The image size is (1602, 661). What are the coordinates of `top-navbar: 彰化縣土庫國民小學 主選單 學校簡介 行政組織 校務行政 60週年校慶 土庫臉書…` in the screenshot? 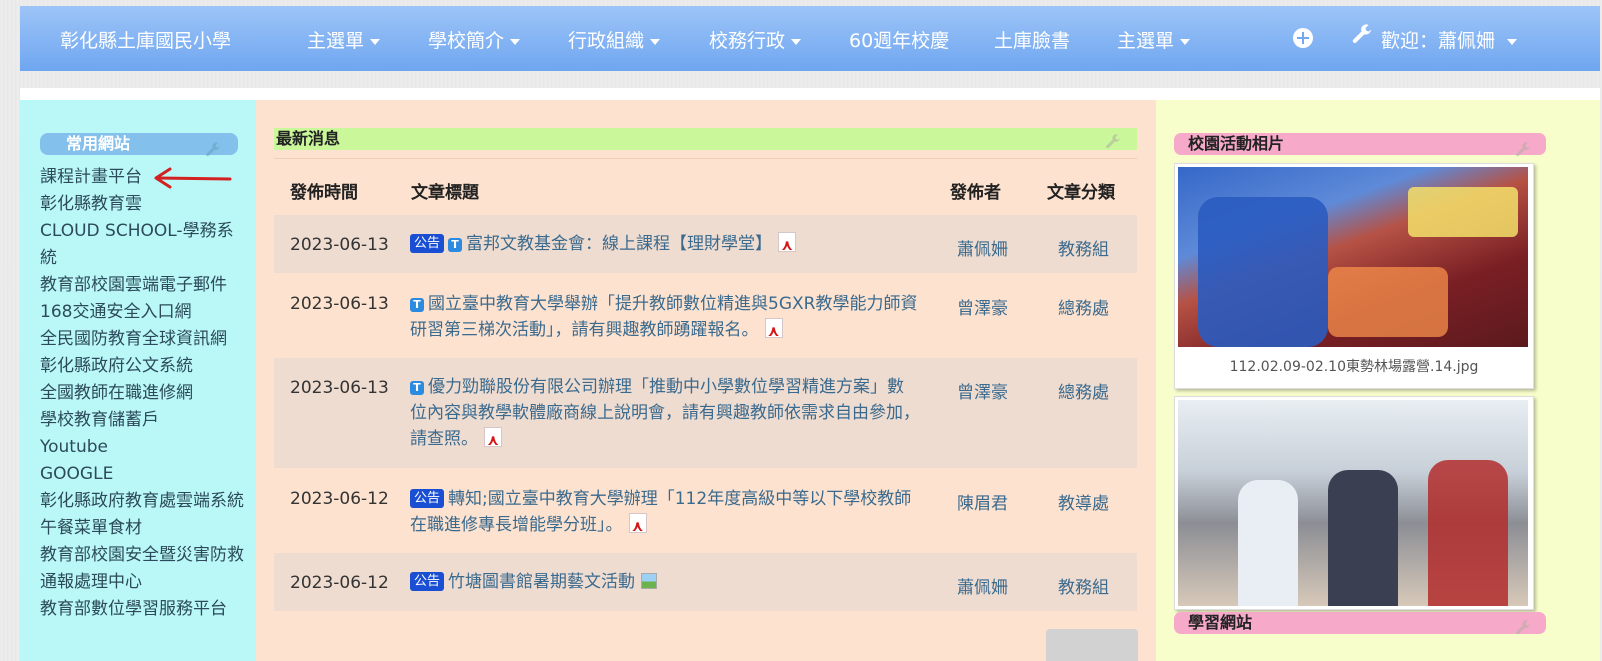 It's located at (810, 38).